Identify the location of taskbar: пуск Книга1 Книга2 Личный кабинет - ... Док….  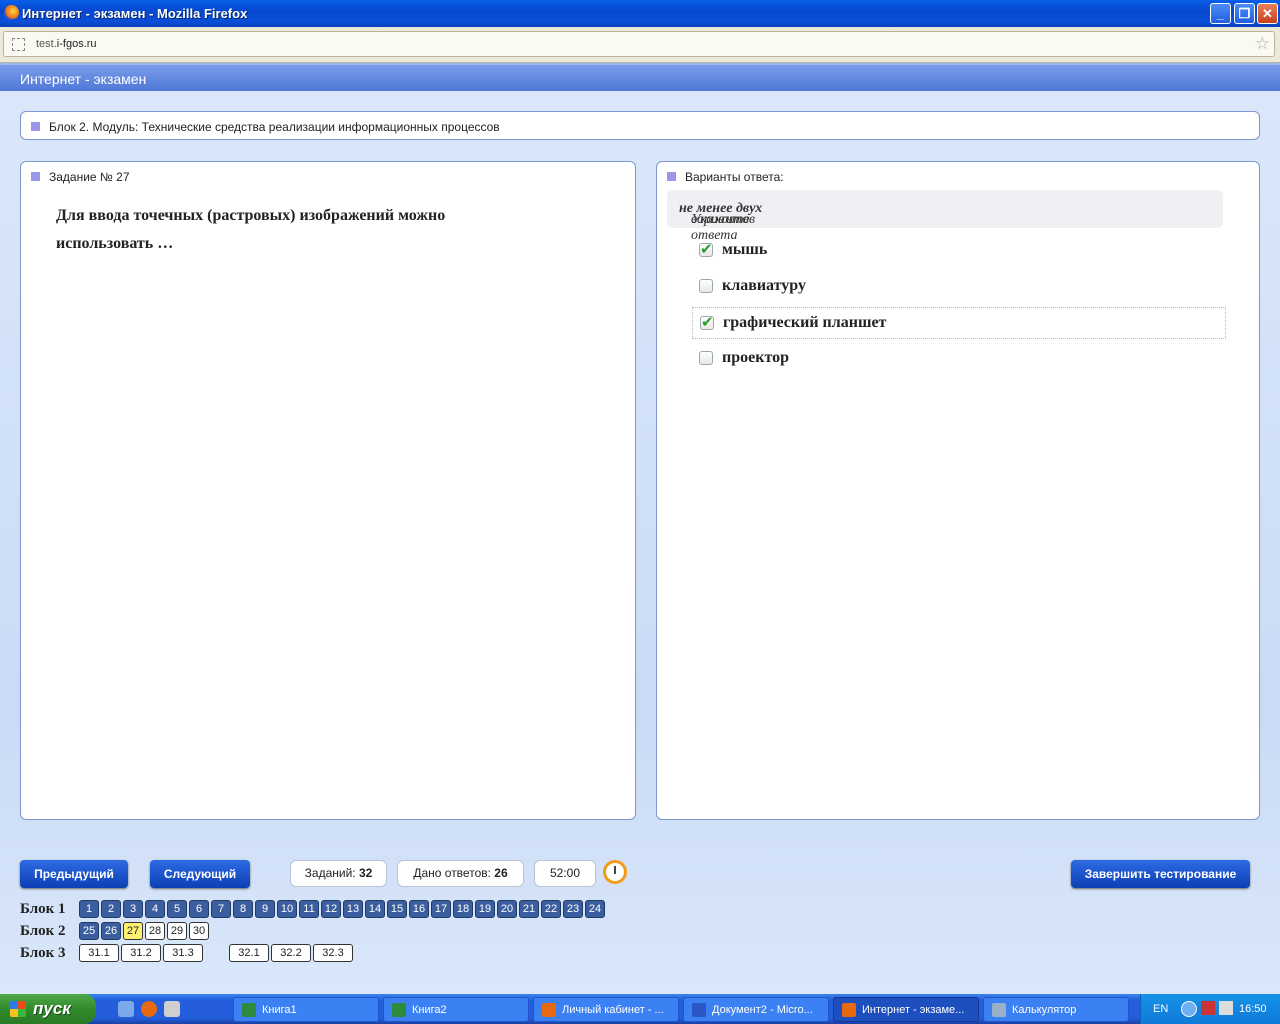
(640, 1009).